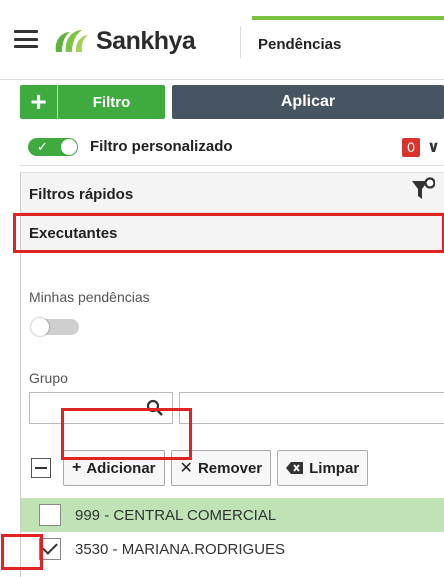 The width and height of the screenshot is (444, 577). I want to click on custom-filter-toggle: ✓, so click(53, 146).